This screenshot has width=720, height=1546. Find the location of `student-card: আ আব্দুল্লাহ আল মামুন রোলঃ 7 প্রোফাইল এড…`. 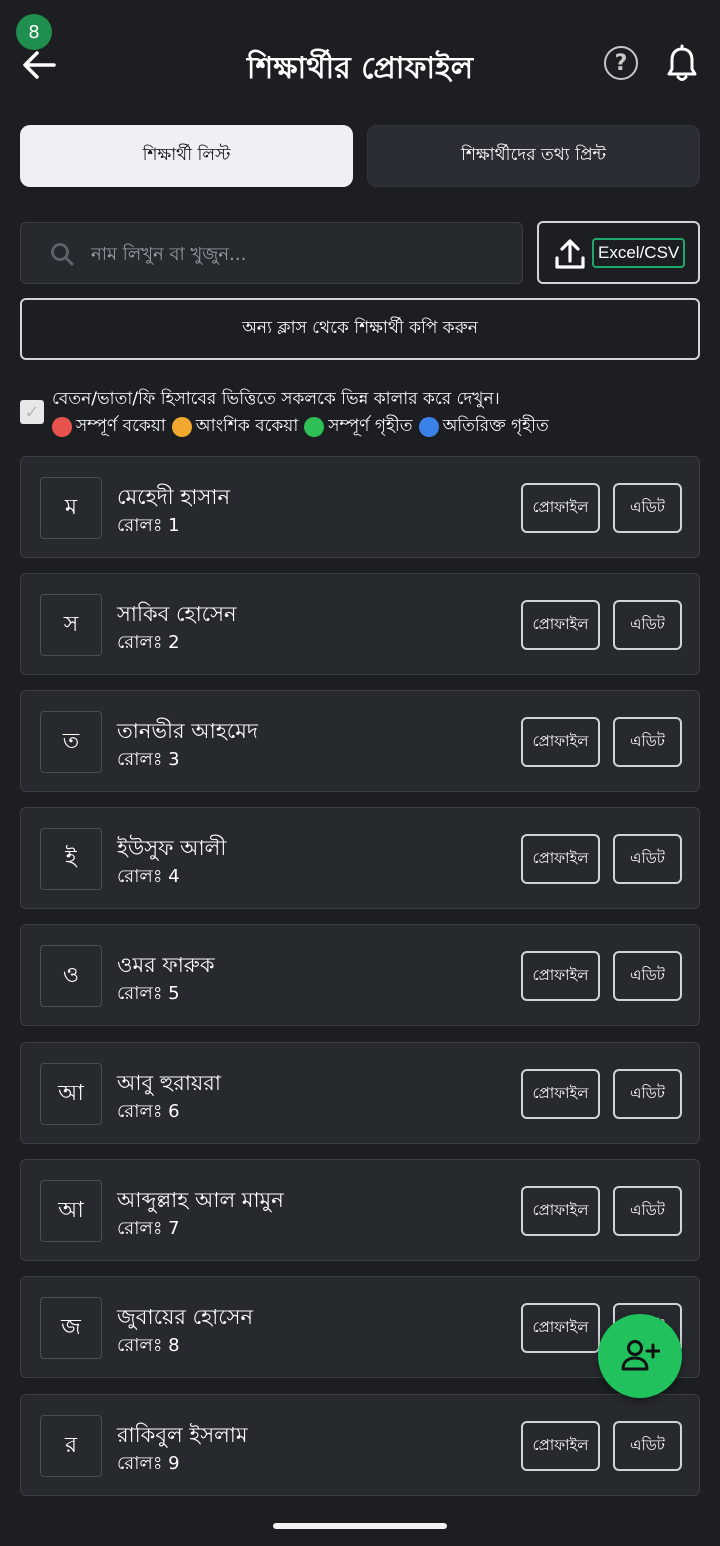

student-card: আ আব্দুল্লাহ আল মামুন রোলঃ 7 প্রোফাইল এড… is located at coordinates (360, 1210).